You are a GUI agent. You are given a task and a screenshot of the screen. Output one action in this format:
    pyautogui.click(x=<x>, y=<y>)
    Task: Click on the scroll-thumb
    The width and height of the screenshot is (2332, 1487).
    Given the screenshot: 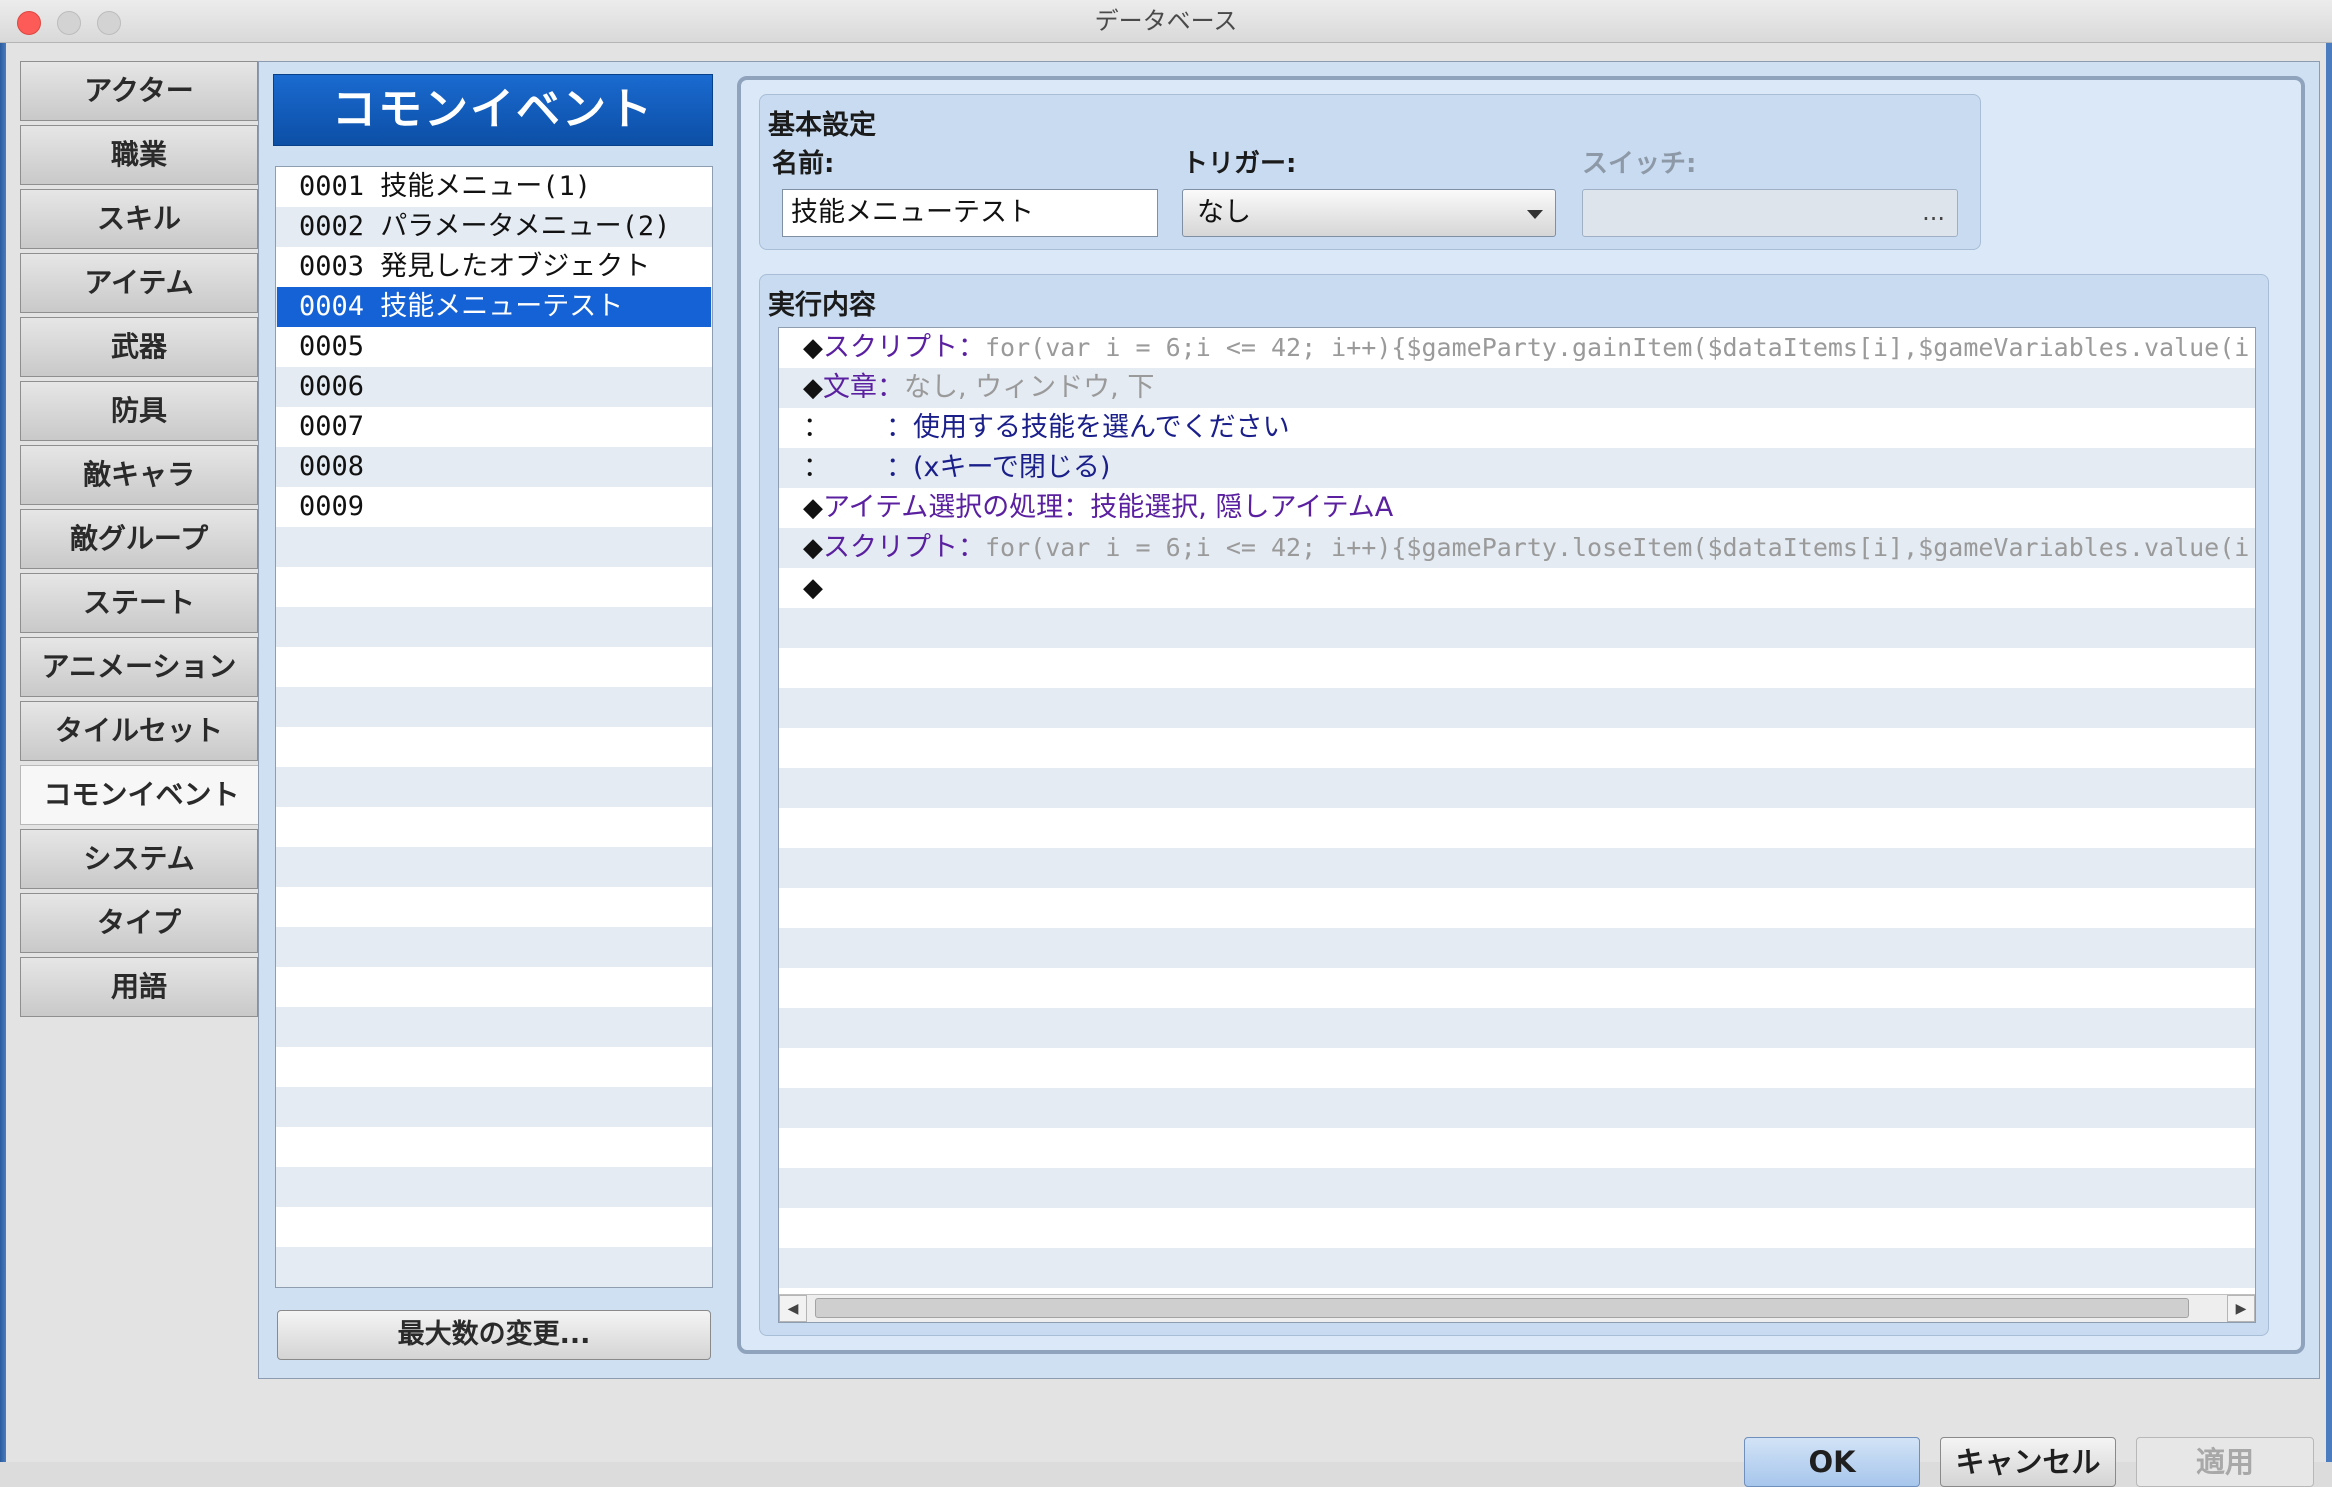 What is the action you would take?
    pyautogui.click(x=1502, y=1308)
    